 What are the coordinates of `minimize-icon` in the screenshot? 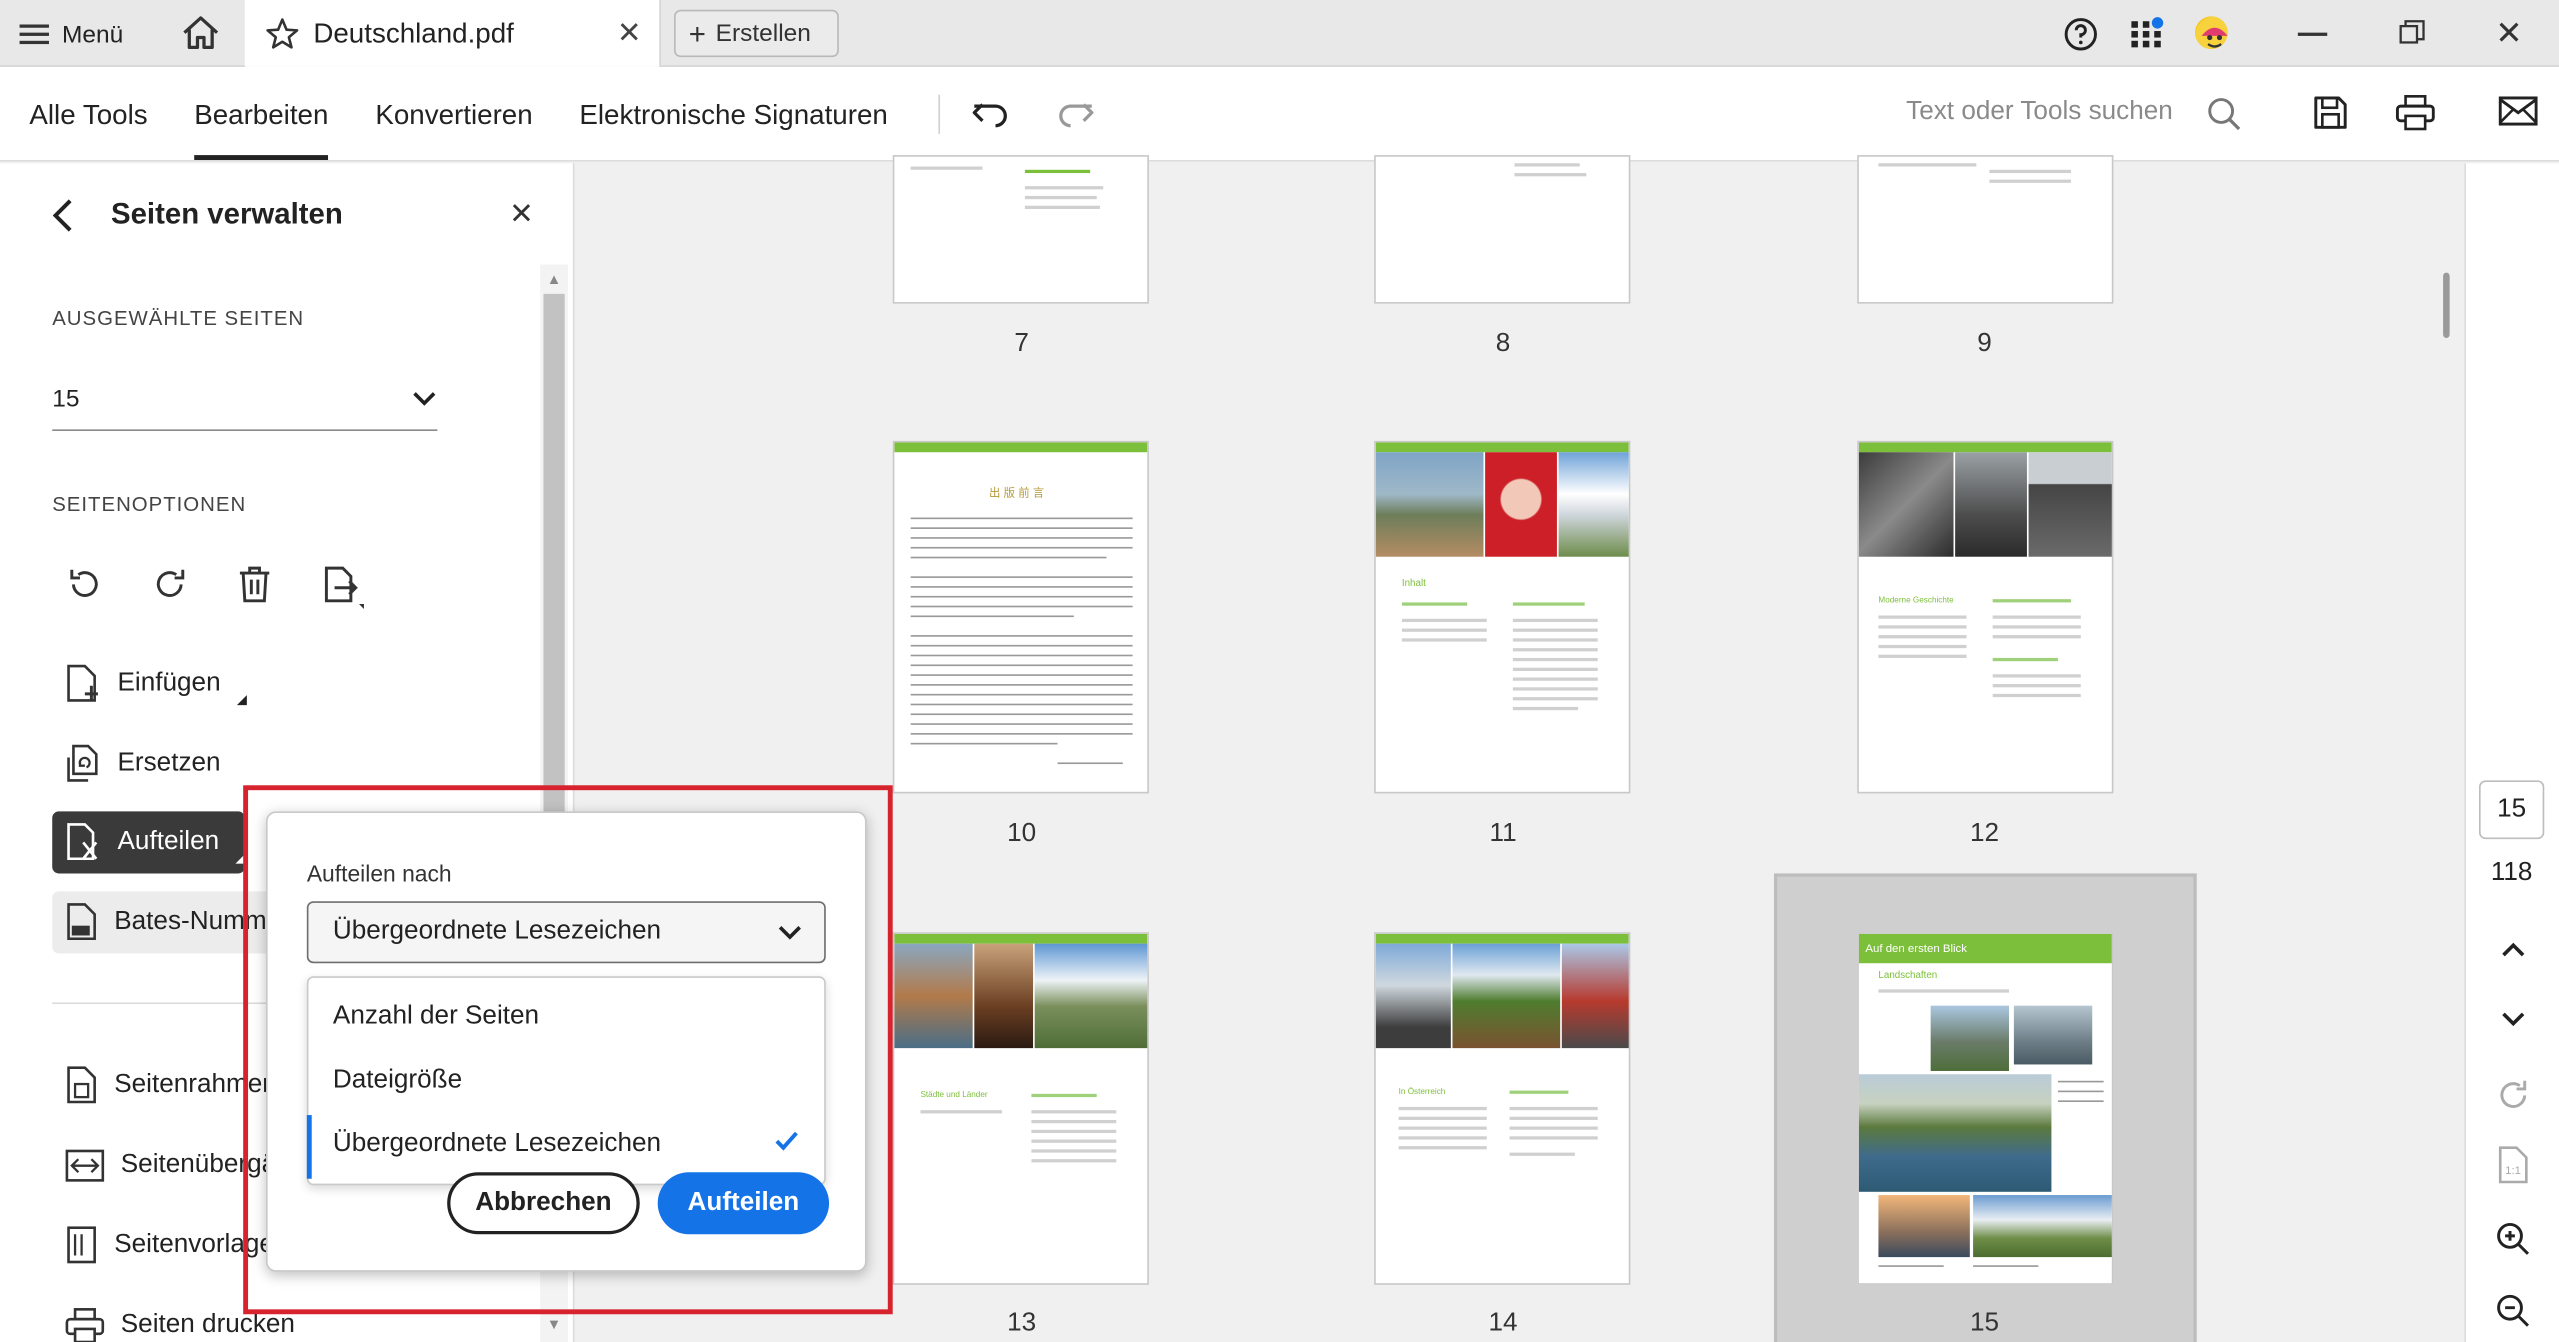 It's located at (2312, 34).